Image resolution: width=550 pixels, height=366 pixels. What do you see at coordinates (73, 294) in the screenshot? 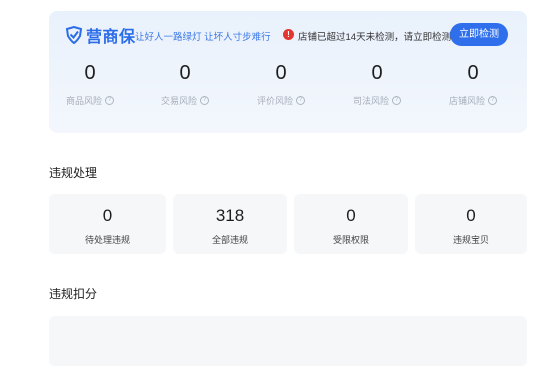
I see `deduction-section-title: 违规扣分` at bounding box center [73, 294].